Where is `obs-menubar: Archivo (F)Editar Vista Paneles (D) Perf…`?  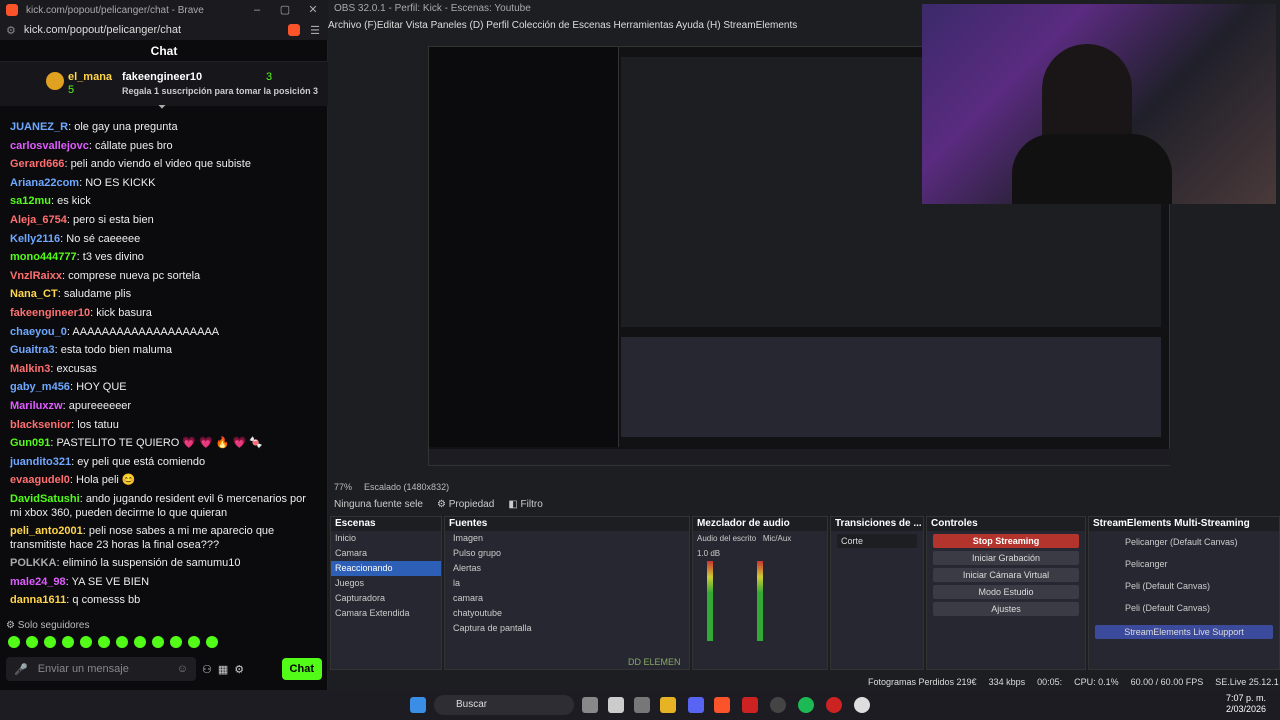 obs-menubar: Archivo (F)Editar Vista Paneles (D) Perf… is located at coordinates (628, 26).